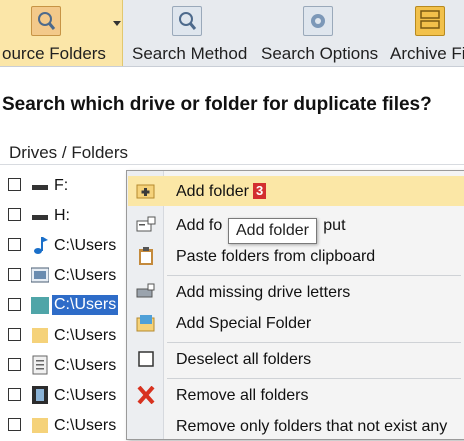 This screenshot has height=441, width=464. What do you see at coordinates (296, 191) in the screenshot?
I see `menu-item-add-folder: Add folder 3` at bounding box center [296, 191].